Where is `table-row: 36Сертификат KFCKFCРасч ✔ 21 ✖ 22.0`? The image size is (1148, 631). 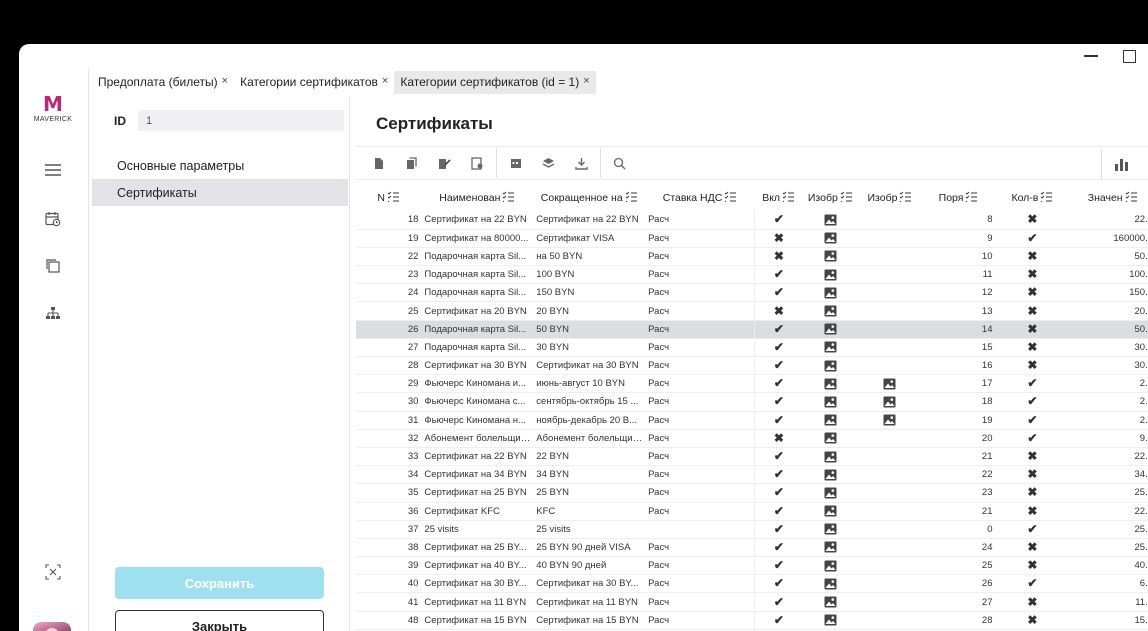
table-row: 36Сертификат KFCKFCРасч ✔ 21 ✖ 22.0 is located at coordinates (752, 511).